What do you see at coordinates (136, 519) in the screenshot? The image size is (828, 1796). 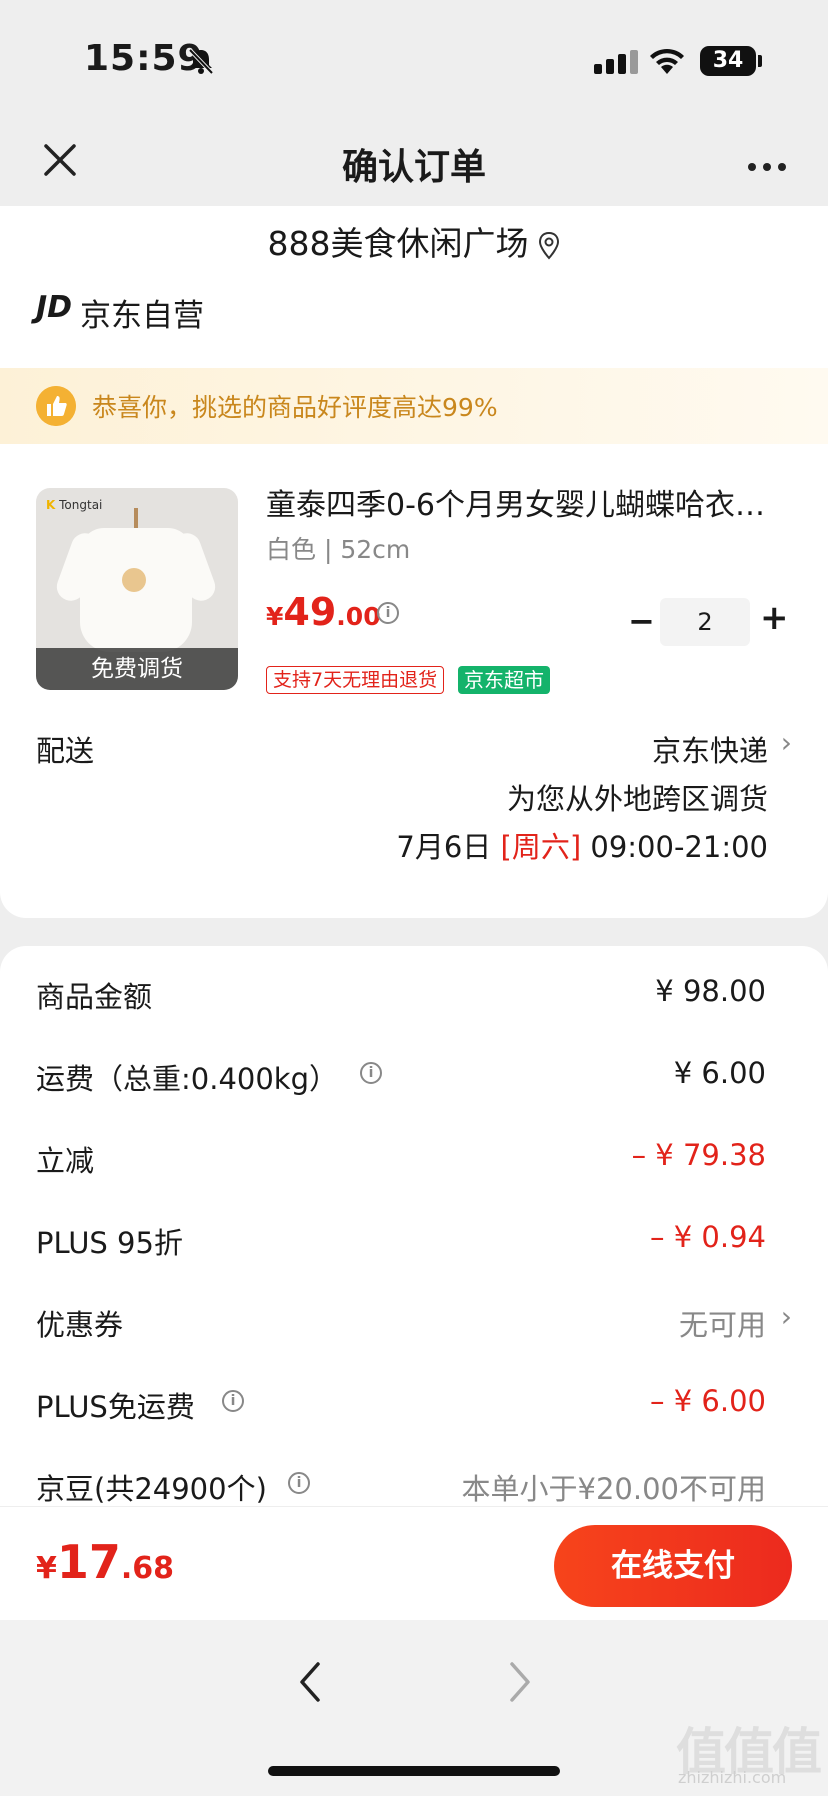 I see `hanger` at bounding box center [136, 519].